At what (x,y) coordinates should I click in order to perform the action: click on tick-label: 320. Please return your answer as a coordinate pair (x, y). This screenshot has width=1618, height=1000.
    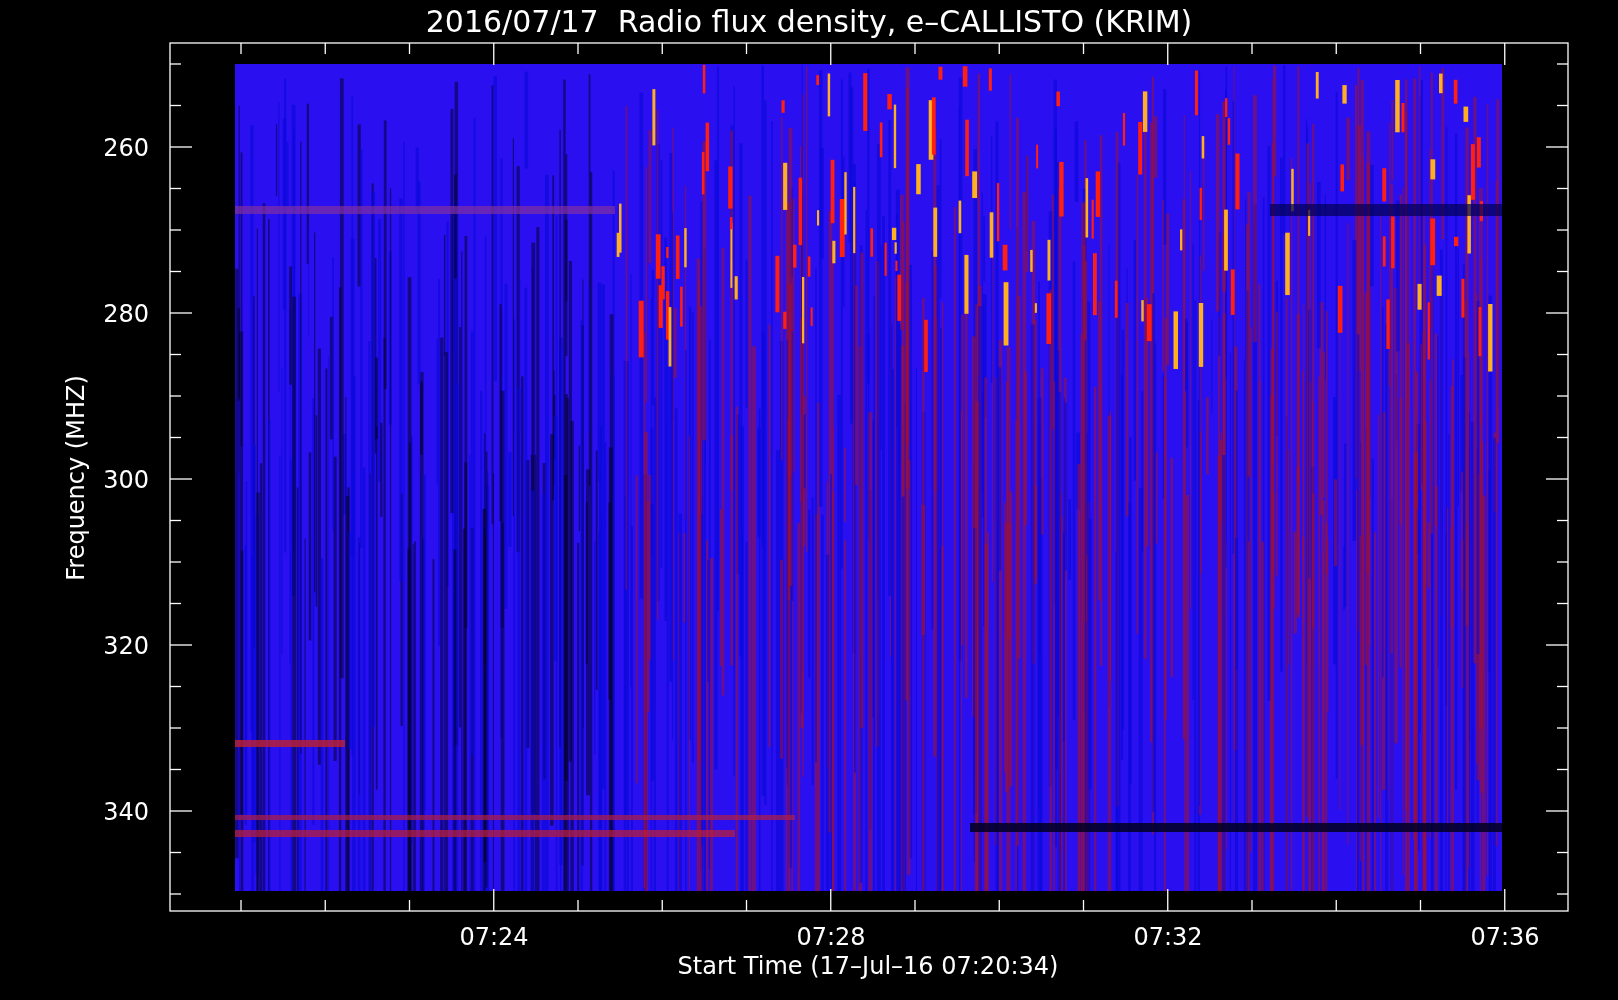
    Looking at the image, I should click on (126, 646).